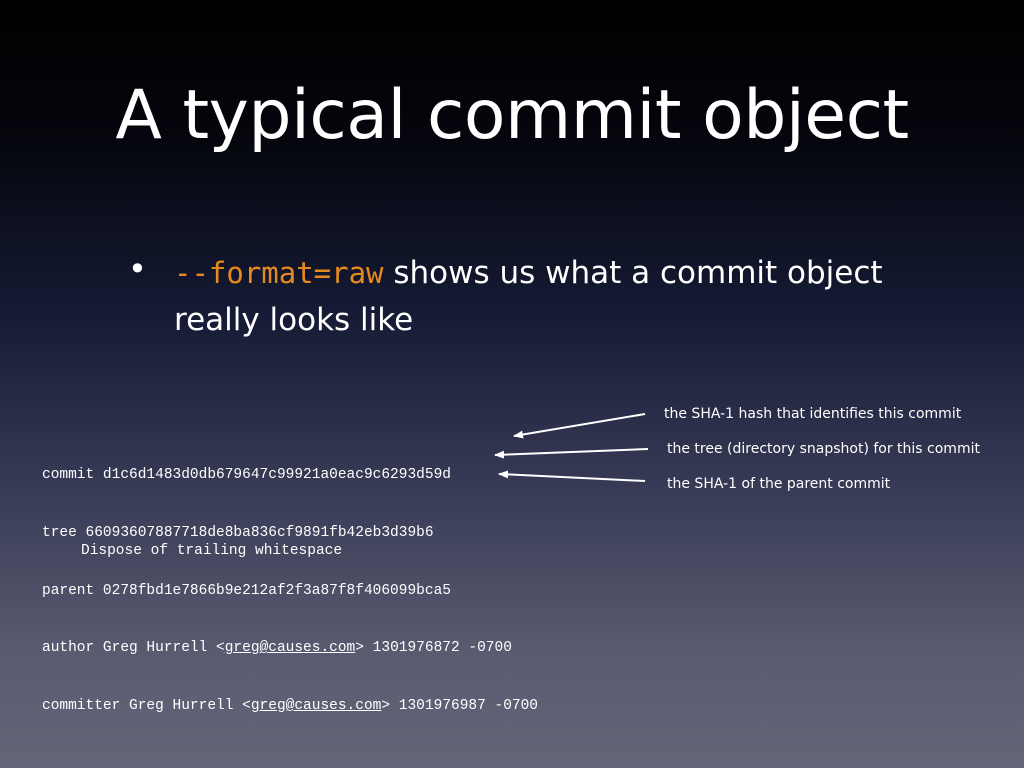  I want to click on slide-title: A typical commit object, so click(512, 115).